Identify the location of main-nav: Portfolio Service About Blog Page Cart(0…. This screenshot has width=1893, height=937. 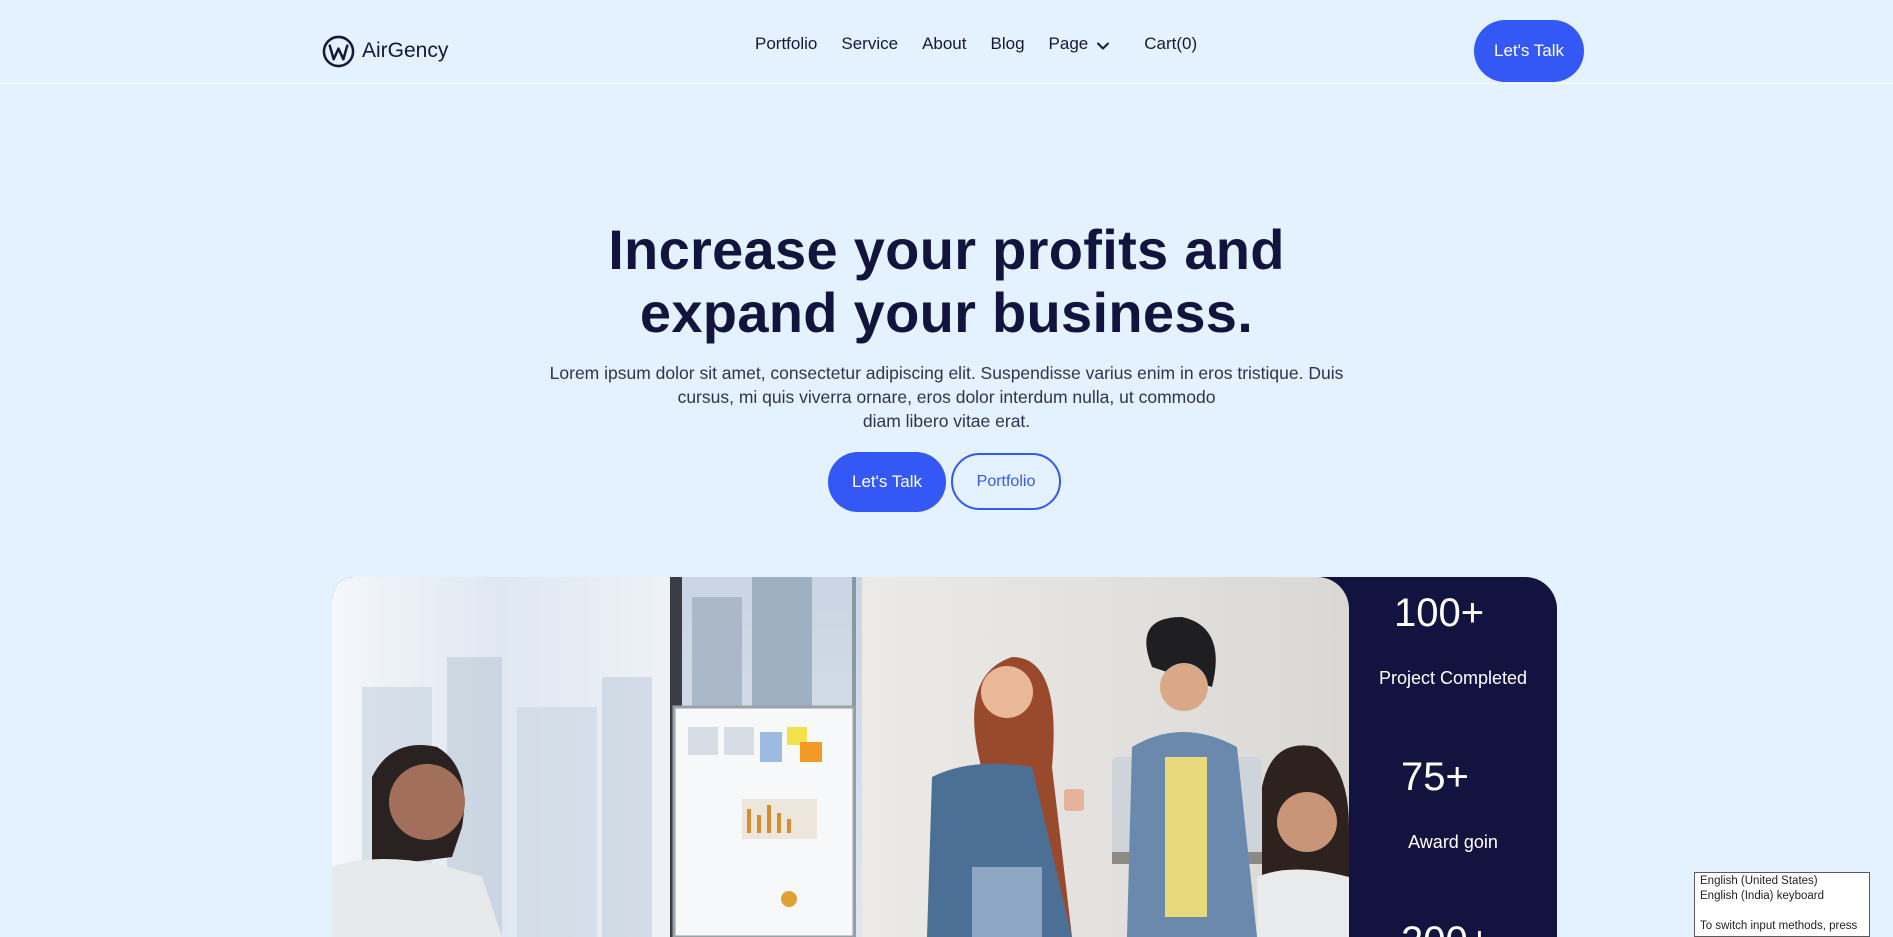
(988, 44).